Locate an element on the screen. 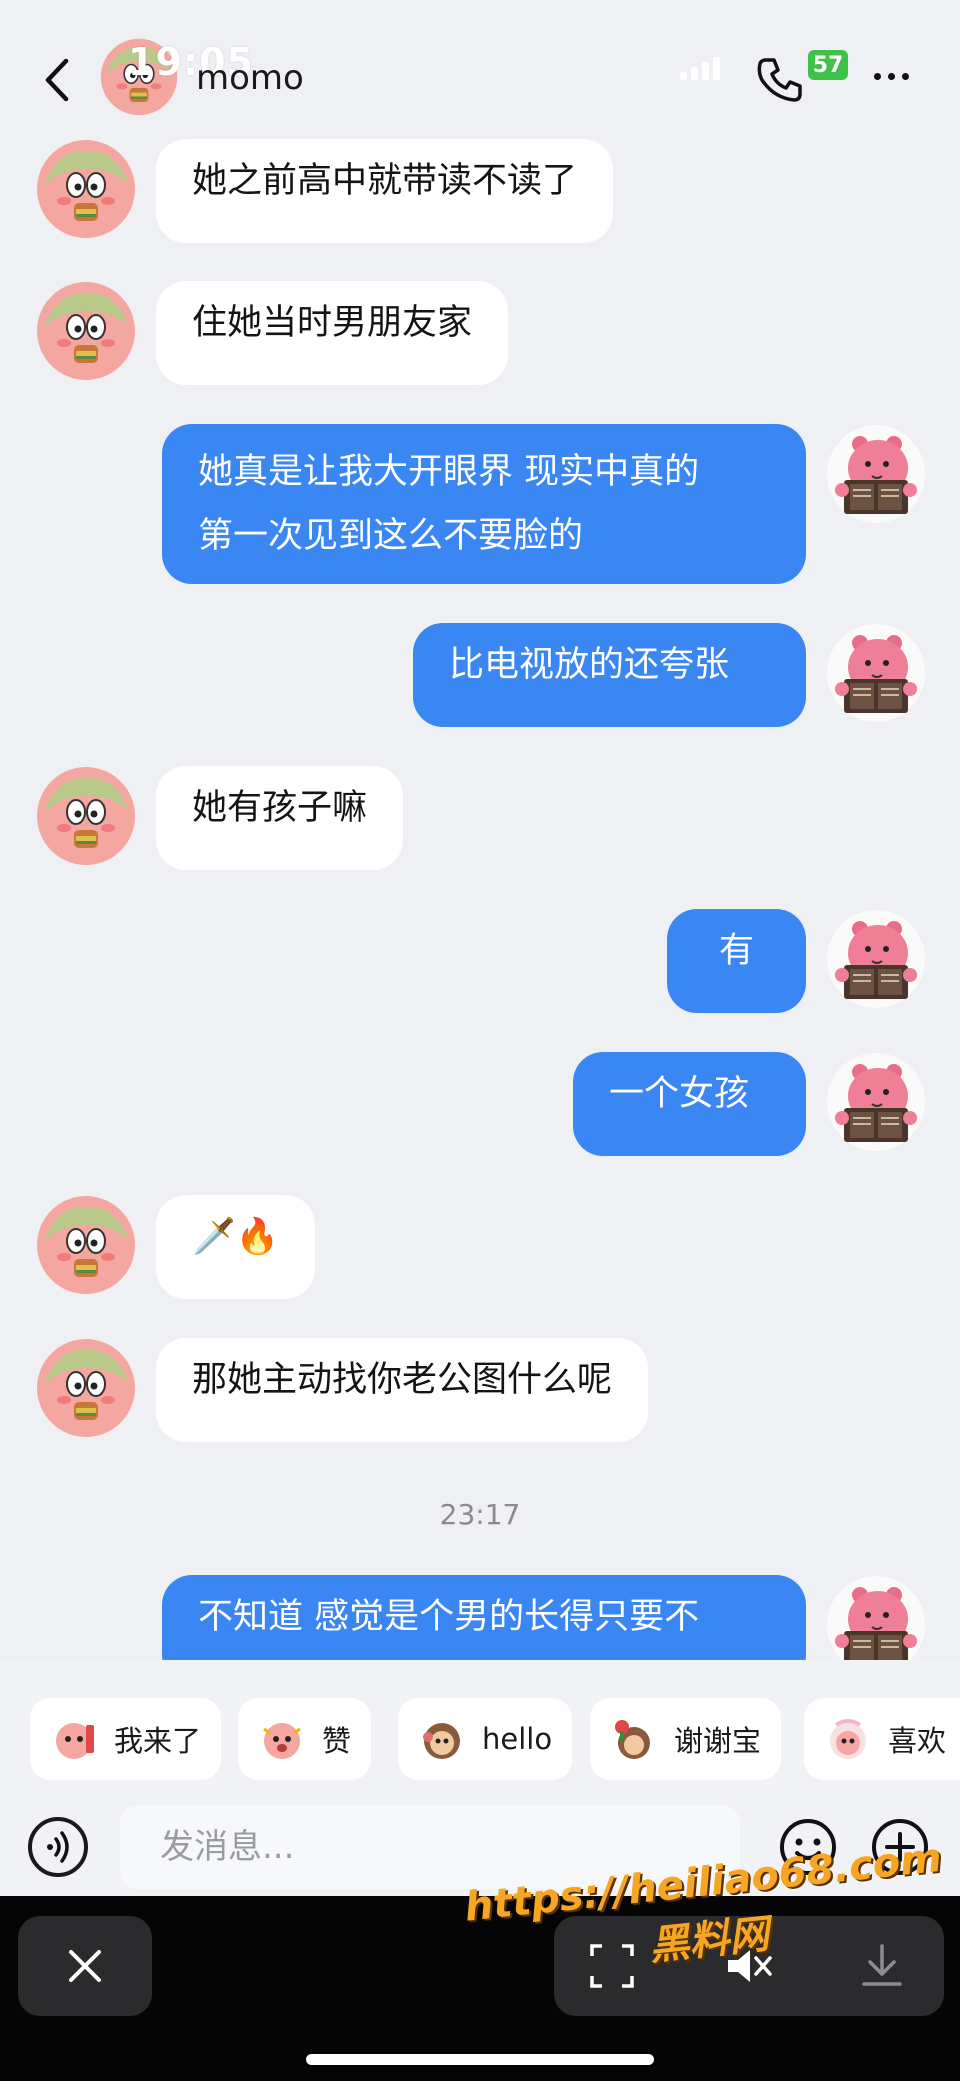 The image size is (960, 2081). quick-sticker-bar: 我来了 赞 hello 谢谢宝 喜欢 is located at coordinates (480, 1735).